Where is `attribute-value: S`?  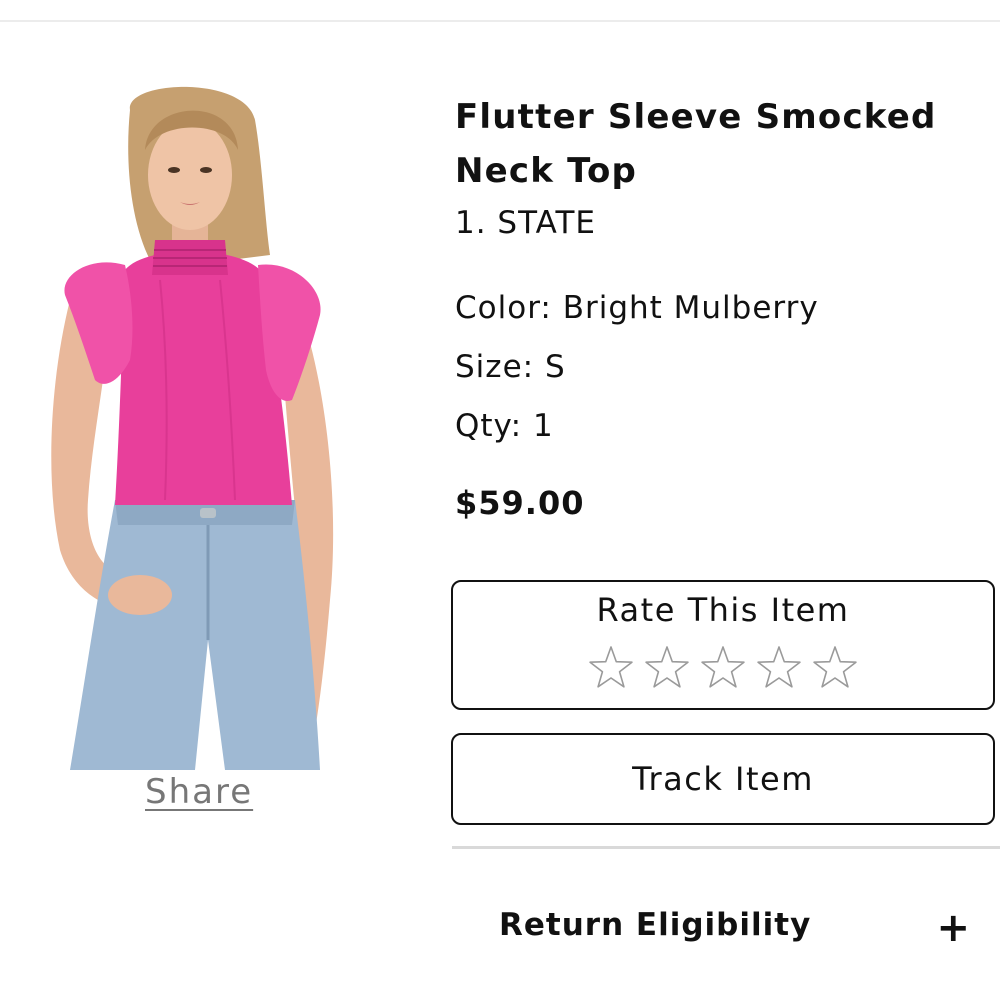 attribute-value: S is located at coordinates (555, 367).